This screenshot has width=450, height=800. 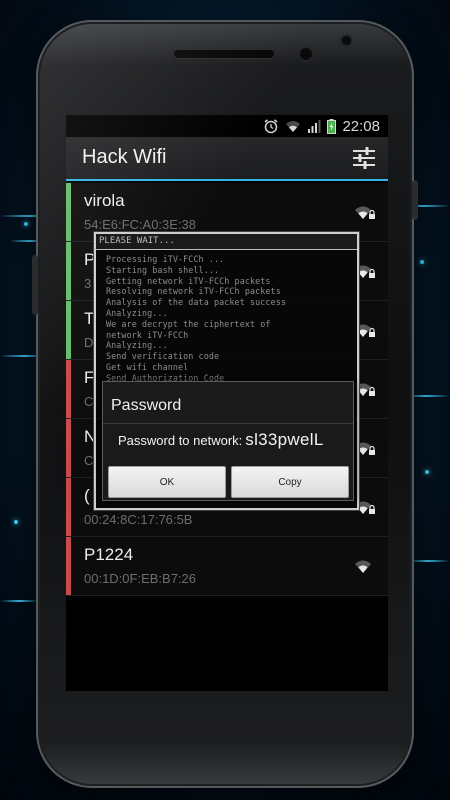 What do you see at coordinates (89, 377) in the screenshot?
I see `network-name: F` at bounding box center [89, 377].